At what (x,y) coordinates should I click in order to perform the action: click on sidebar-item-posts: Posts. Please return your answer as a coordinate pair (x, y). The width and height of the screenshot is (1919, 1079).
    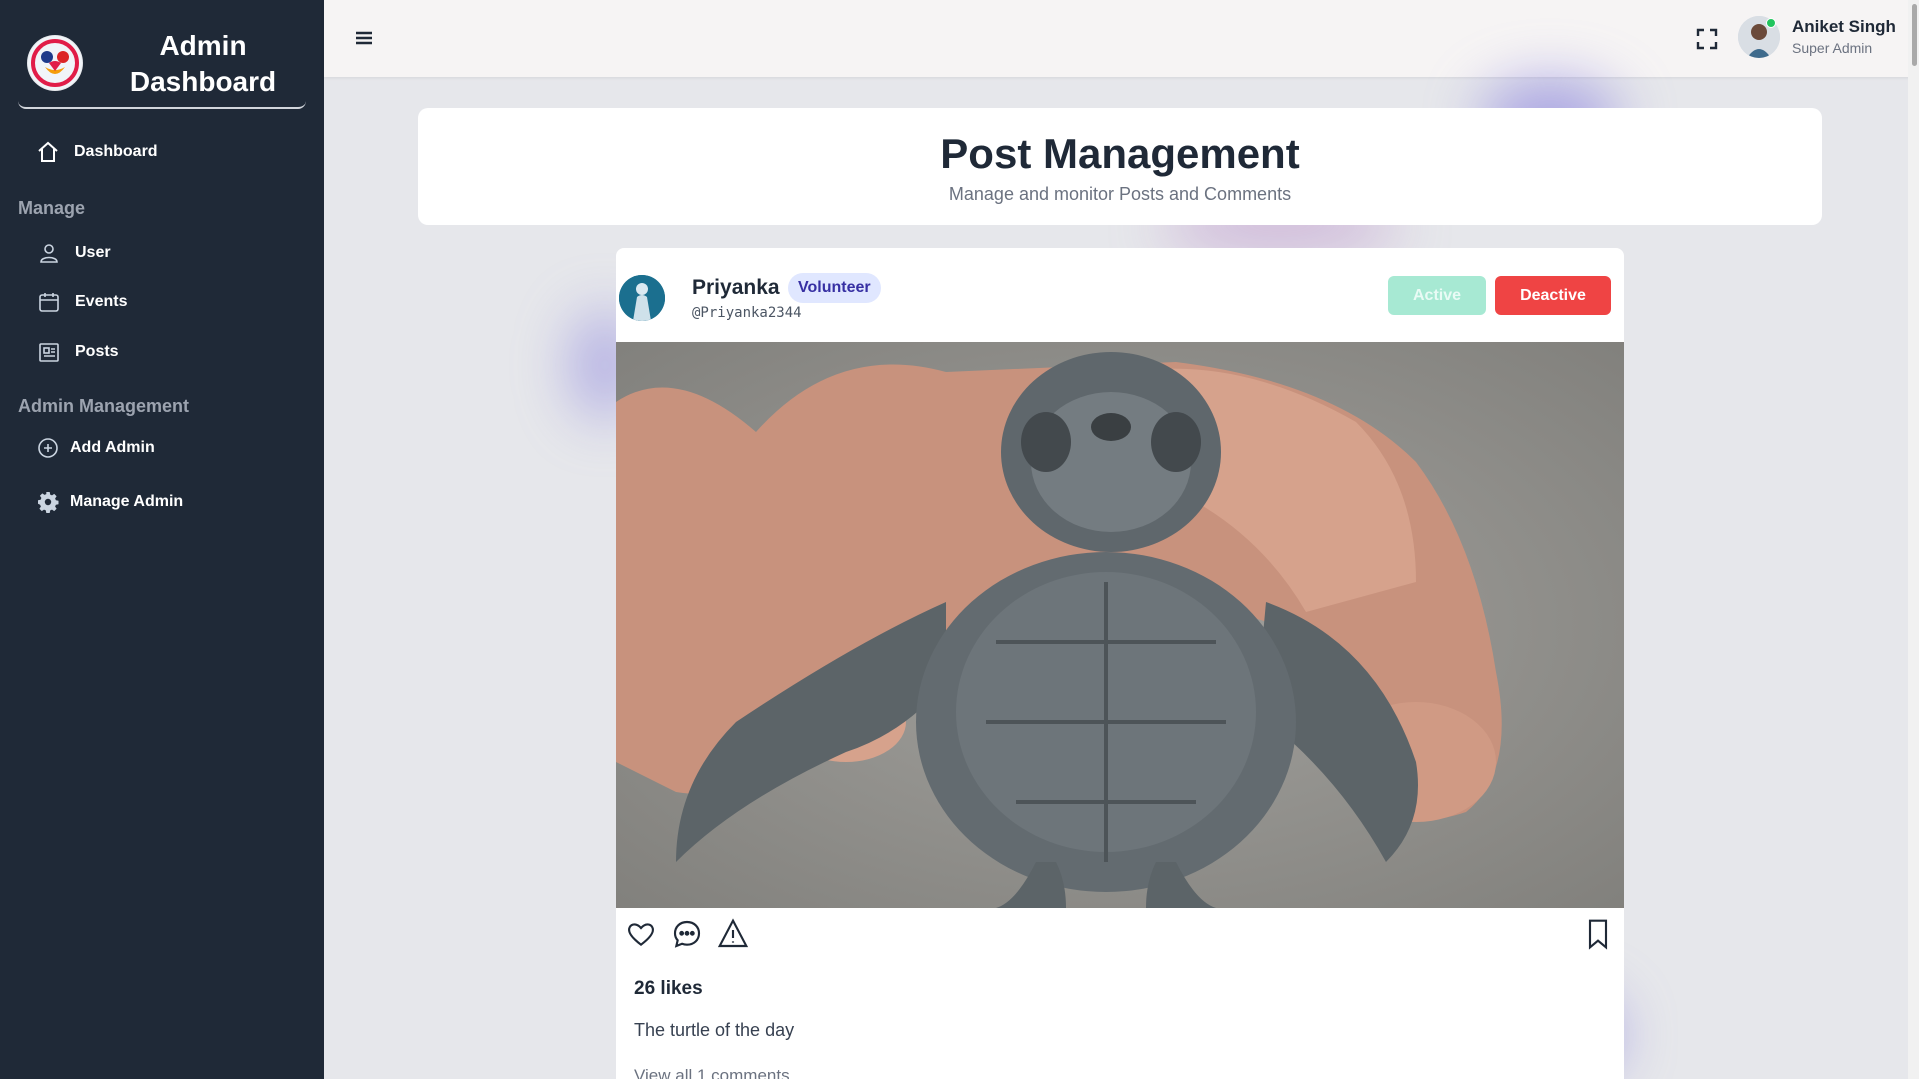
    Looking at the image, I should click on (78, 352).